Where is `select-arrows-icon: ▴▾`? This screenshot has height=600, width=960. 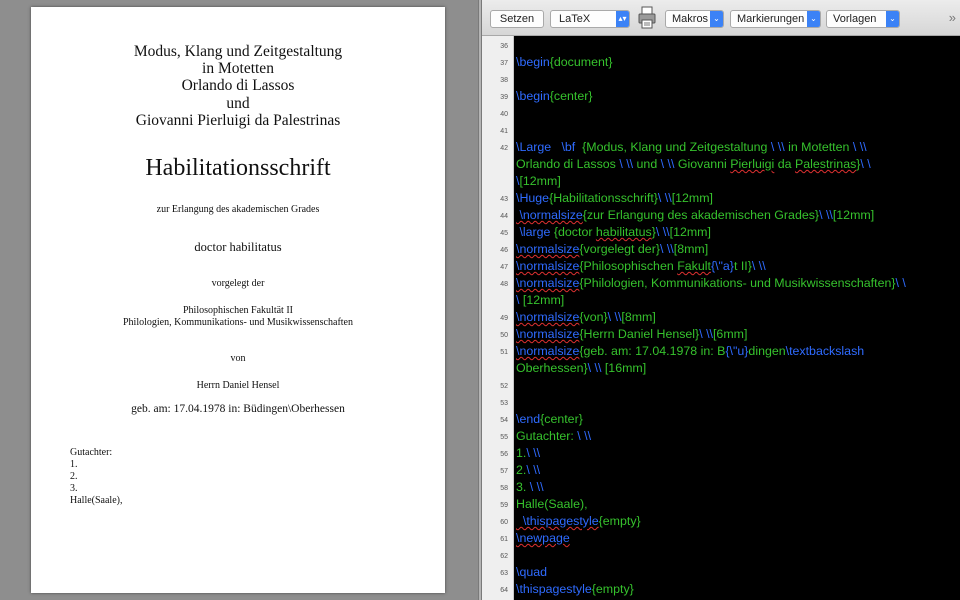
select-arrows-icon: ▴▾ is located at coordinates (622, 19).